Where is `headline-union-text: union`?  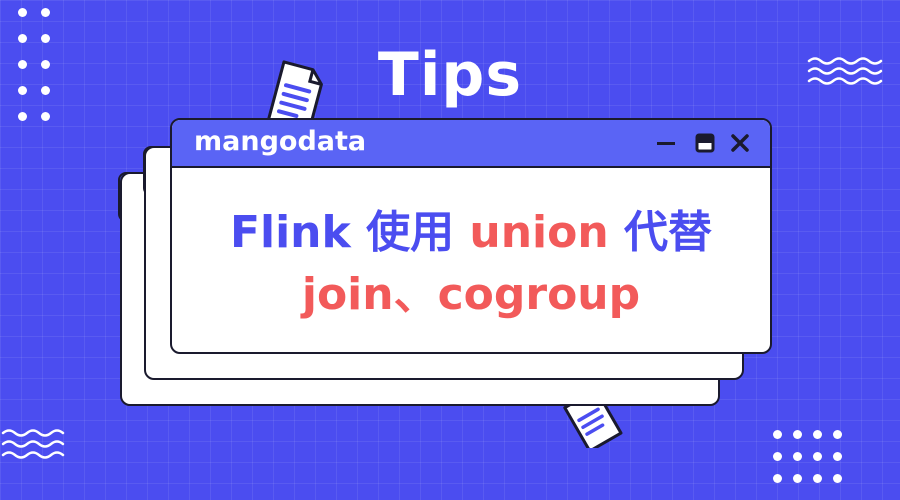 headline-union-text: union is located at coordinates (539, 232).